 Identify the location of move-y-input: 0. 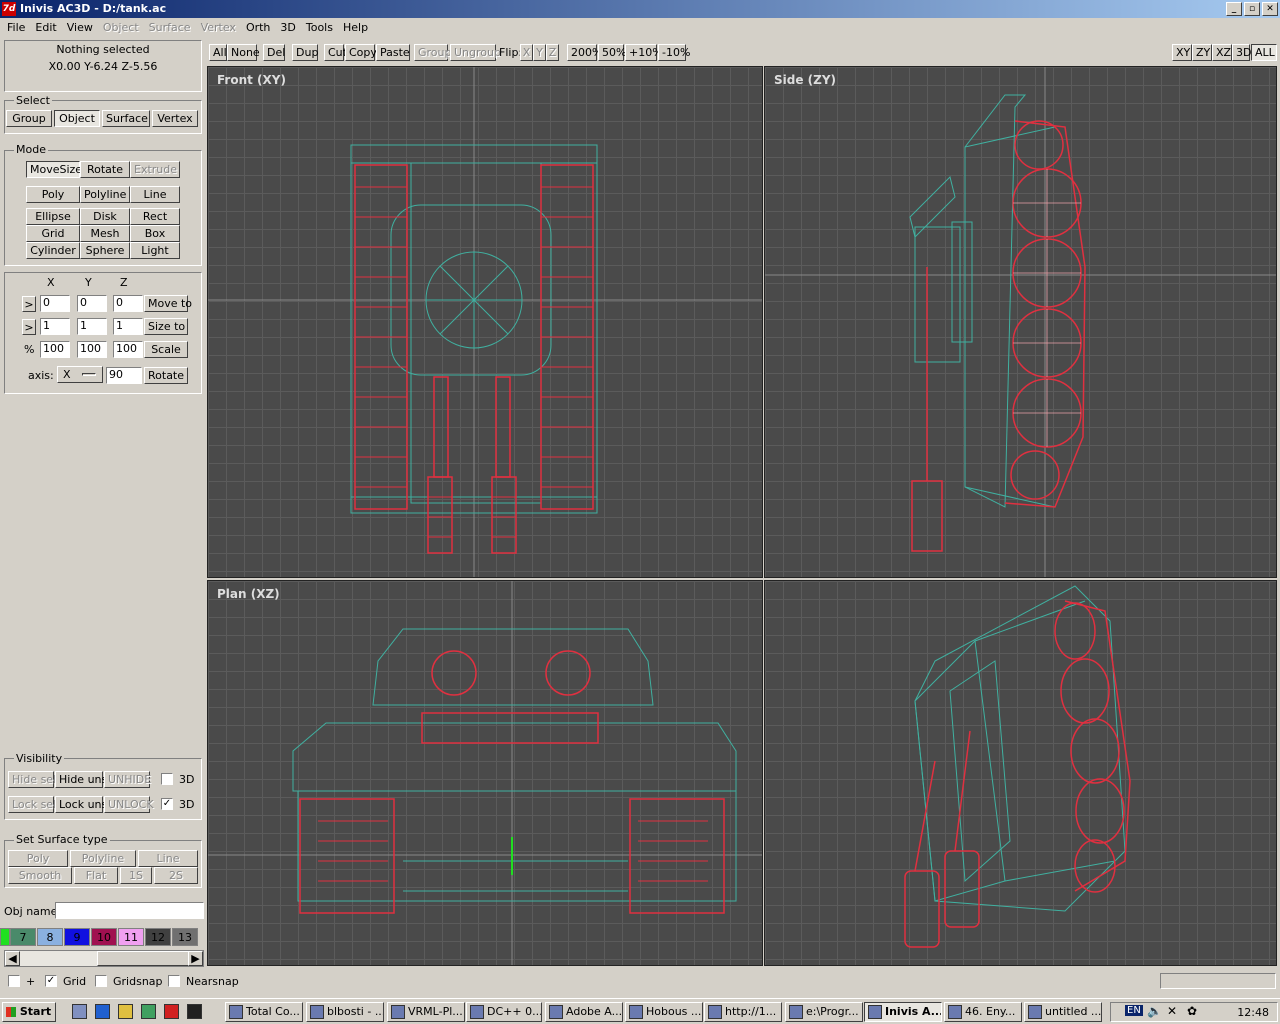
(92, 303).